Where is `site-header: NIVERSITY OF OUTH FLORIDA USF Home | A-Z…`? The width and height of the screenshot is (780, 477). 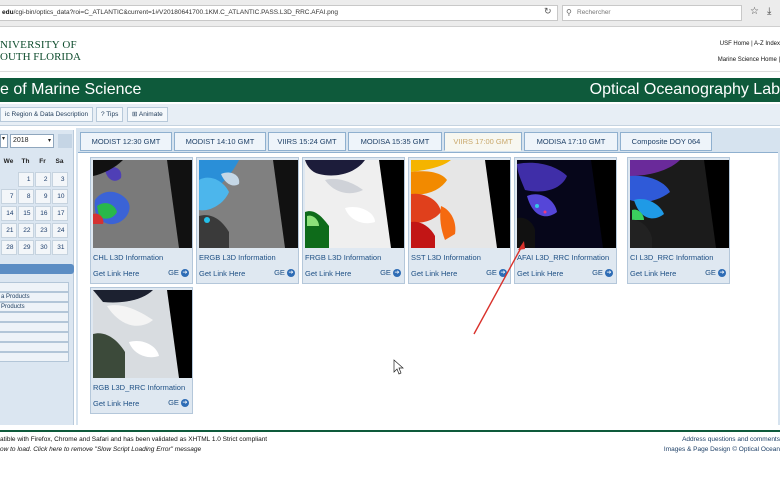
site-header: NIVERSITY OF OUTH FLORIDA USF Home | A-Z… is located at coordinates (390, 49).